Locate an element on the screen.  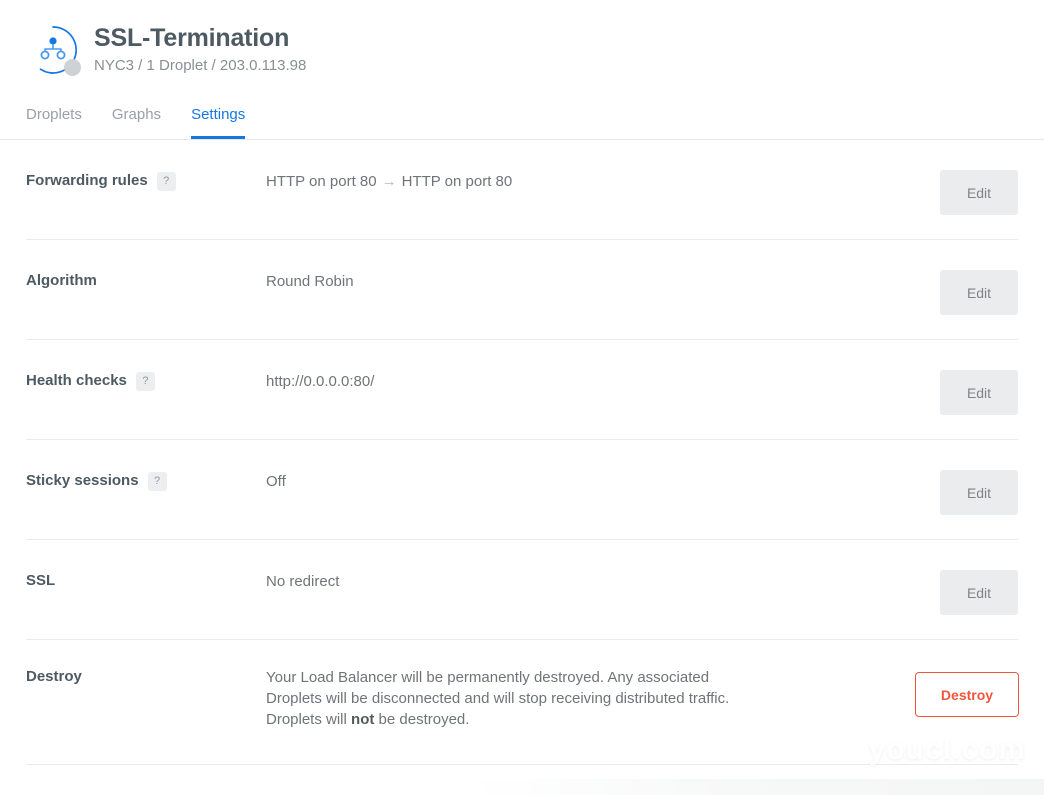
setting-label: Forwarding rules ? is located at coordinates (146, 180).